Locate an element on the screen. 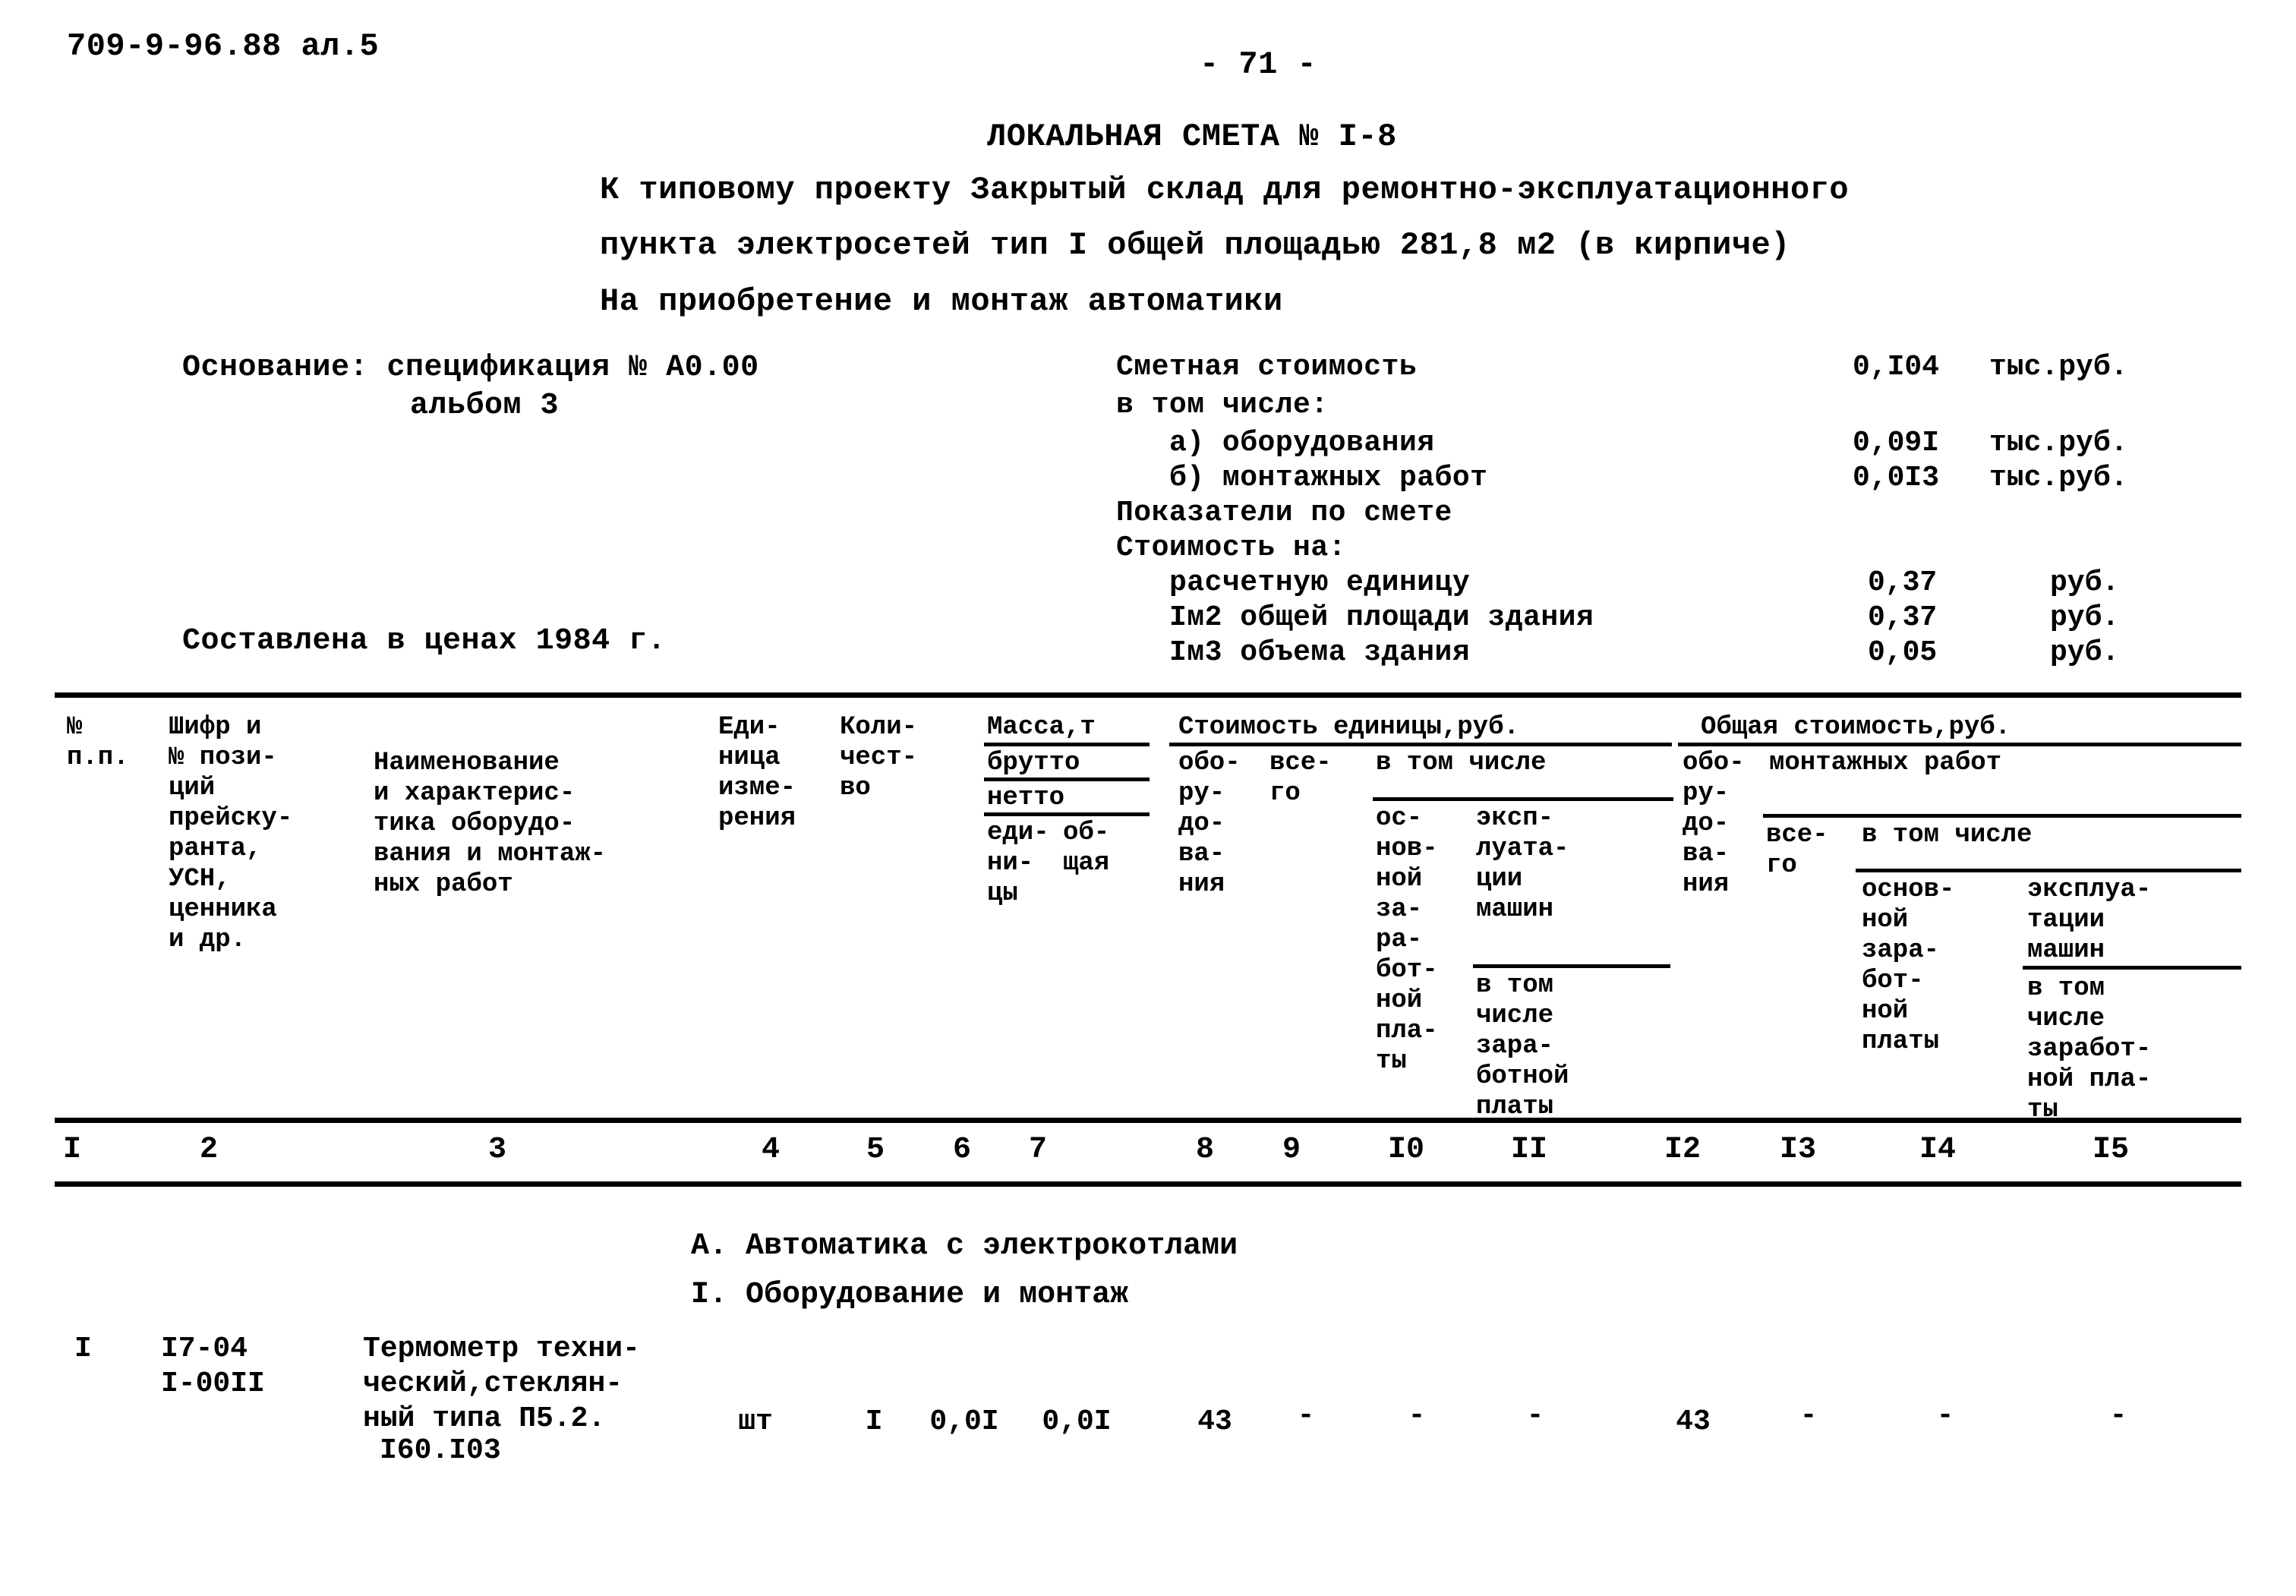 This screenshot has height=1596, width=2296. header-col-1: № п.п. is located at coordinates (98, 742).